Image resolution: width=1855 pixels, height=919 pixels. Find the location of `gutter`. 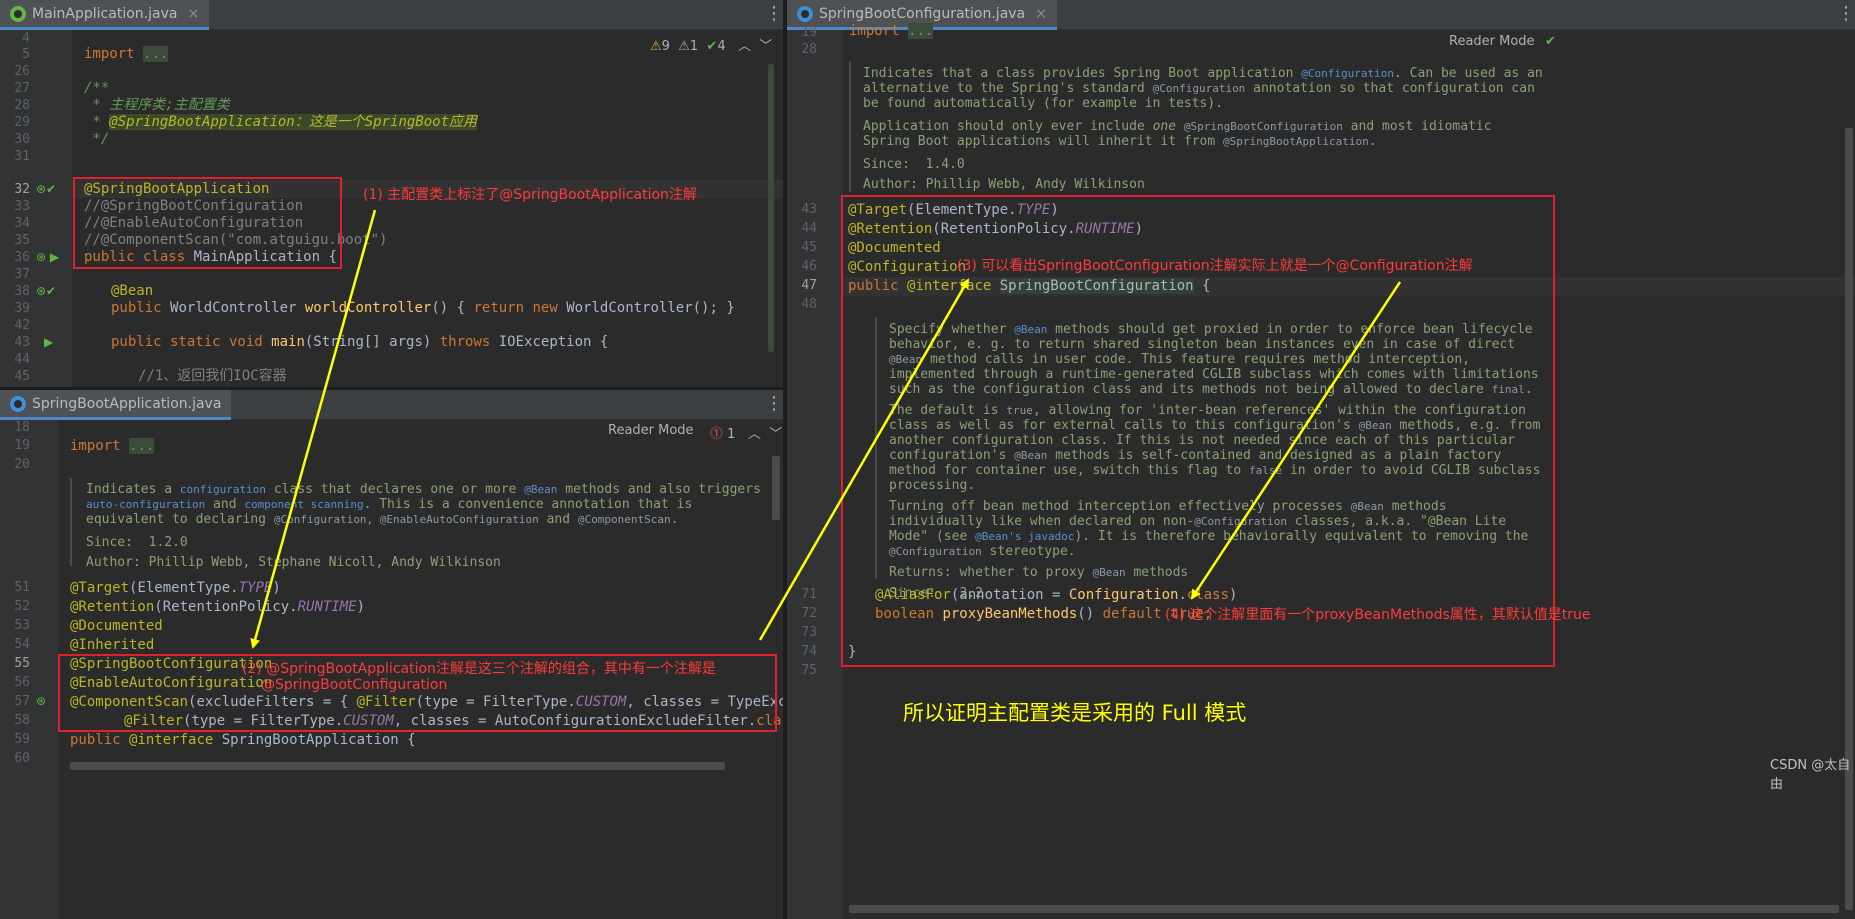

gutter is located at coordinates (815, 474).